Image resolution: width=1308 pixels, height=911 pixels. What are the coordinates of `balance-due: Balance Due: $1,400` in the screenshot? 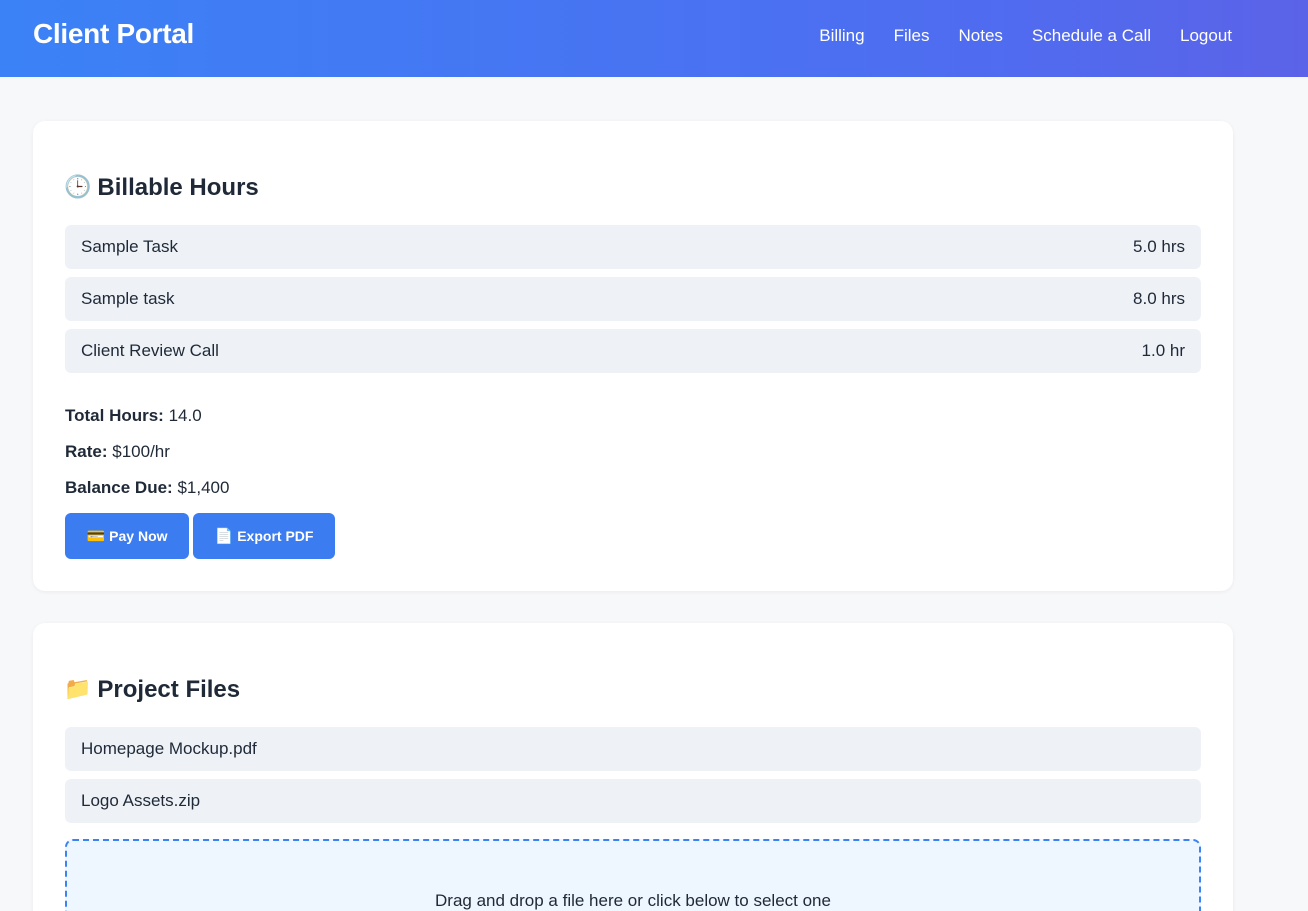 It's located at (147, 488).